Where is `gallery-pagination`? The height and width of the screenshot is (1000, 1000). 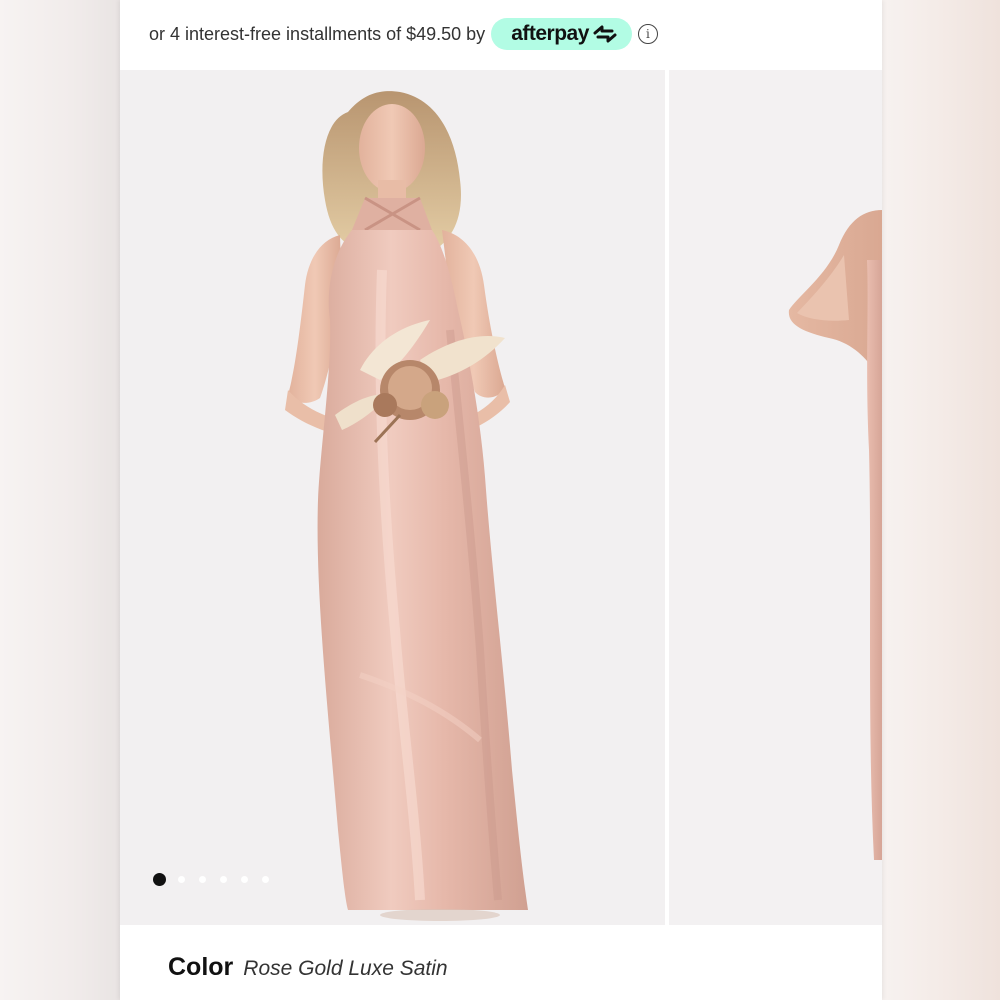 gallery-pagination is located at coordinates (218, 879).